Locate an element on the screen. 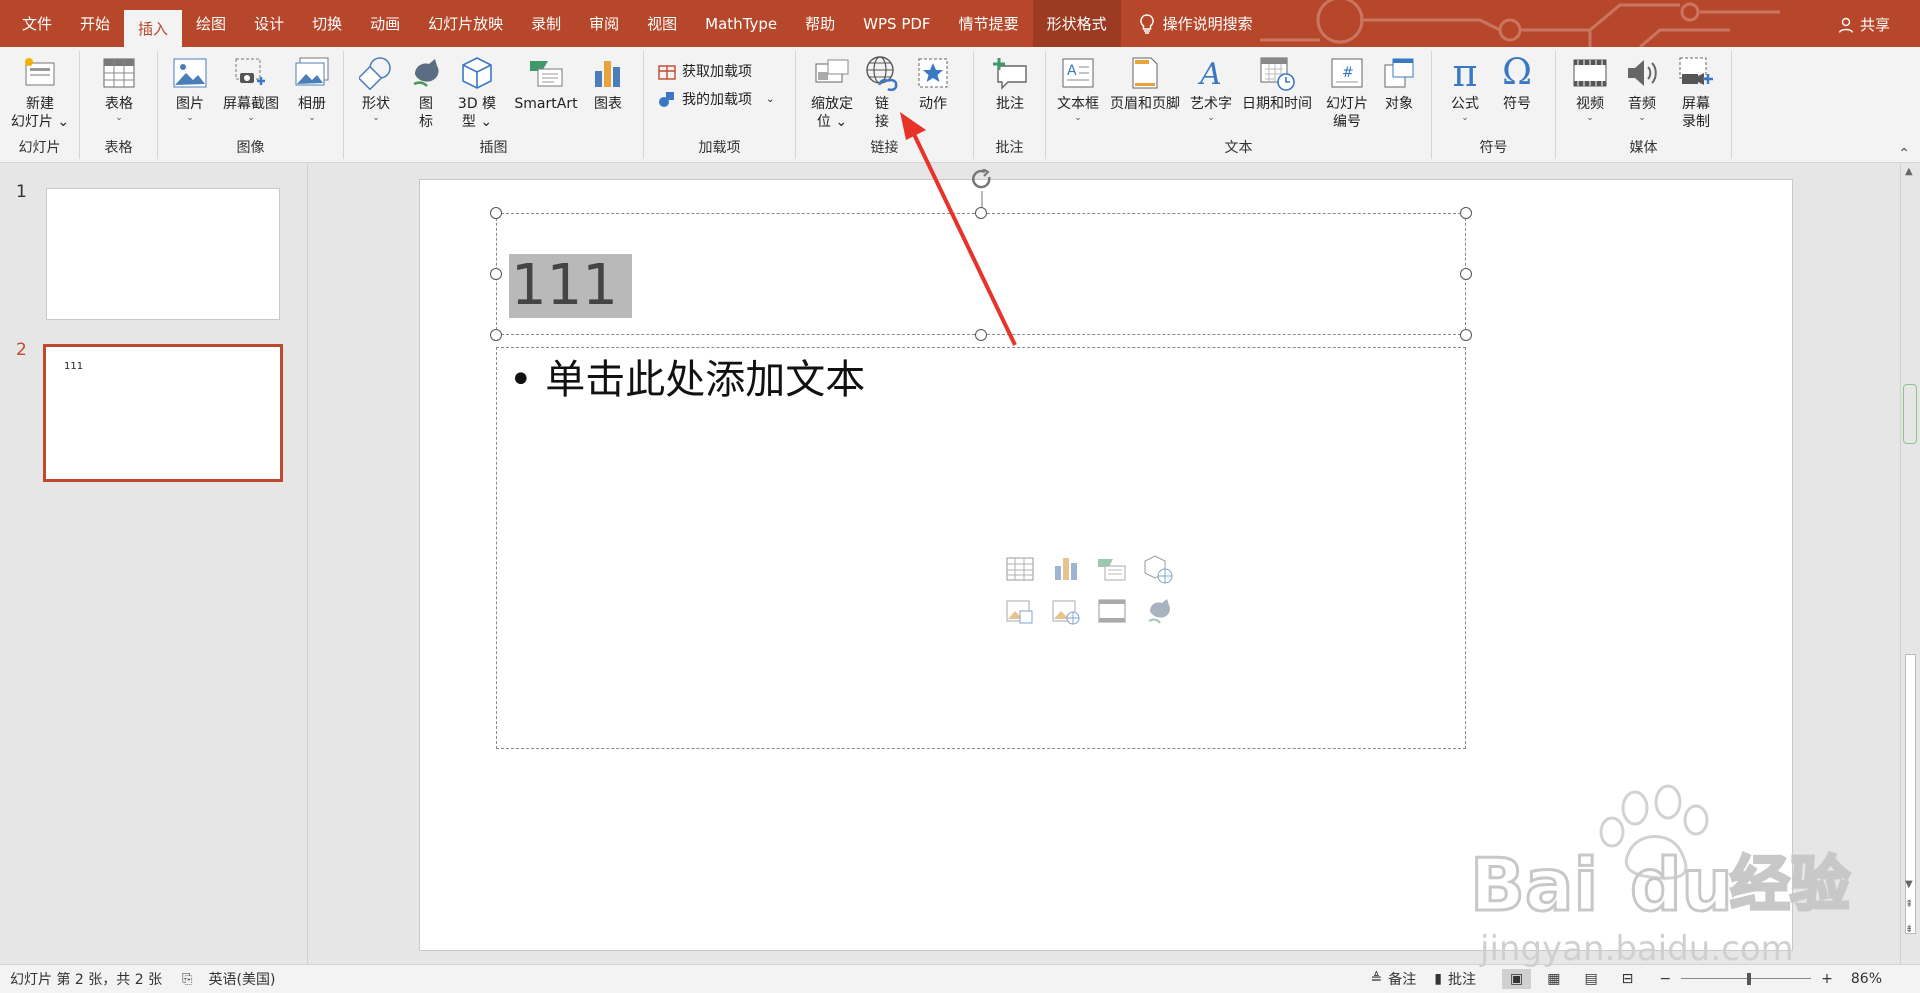 The image size is (1920, 993). scroll-thumb is located at coordinates (1910, 794).